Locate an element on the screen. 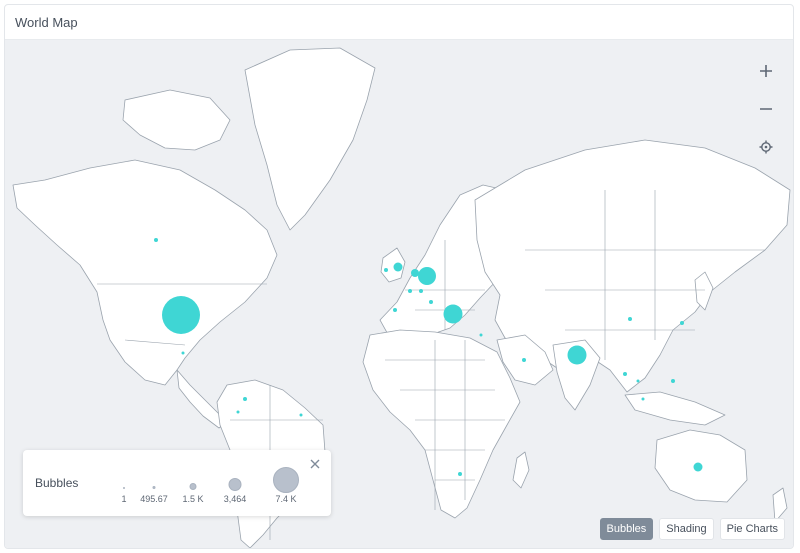 The image size is (800, 553). crosshair-icon is located at coordinates (766, 147).